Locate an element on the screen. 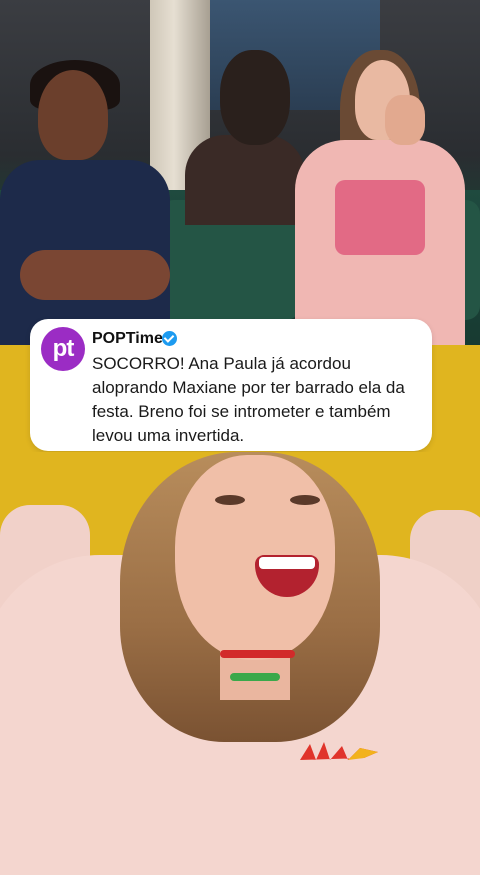 The height and width of the screenshot is (875, 480). person-left-arm is located at coordinates (95, 275).